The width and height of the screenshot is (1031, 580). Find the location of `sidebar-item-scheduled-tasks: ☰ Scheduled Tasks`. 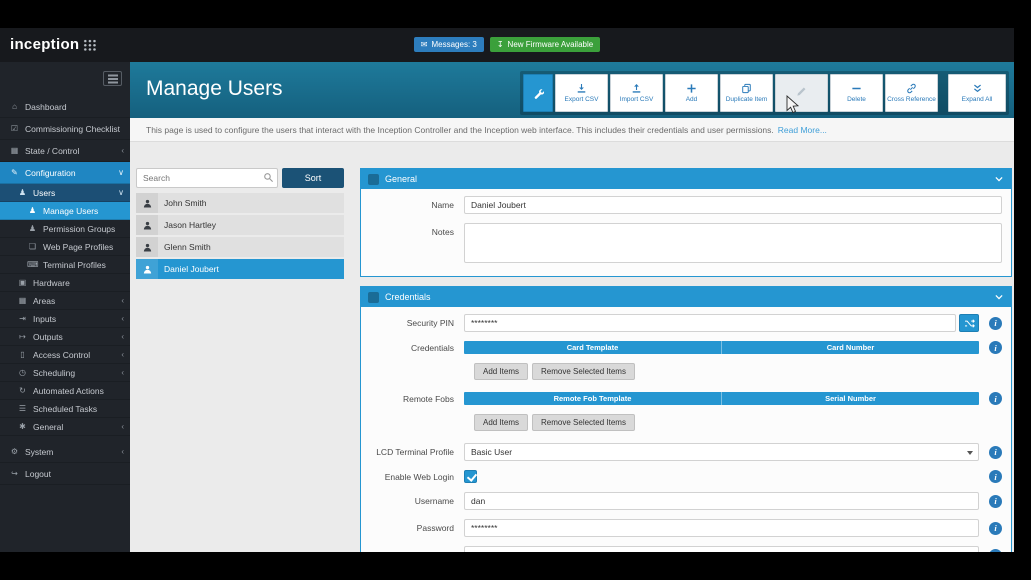

sidebar-item-scheduled-tasks: ☰ Scheduled Tasks is located at coordinates (65, 409).